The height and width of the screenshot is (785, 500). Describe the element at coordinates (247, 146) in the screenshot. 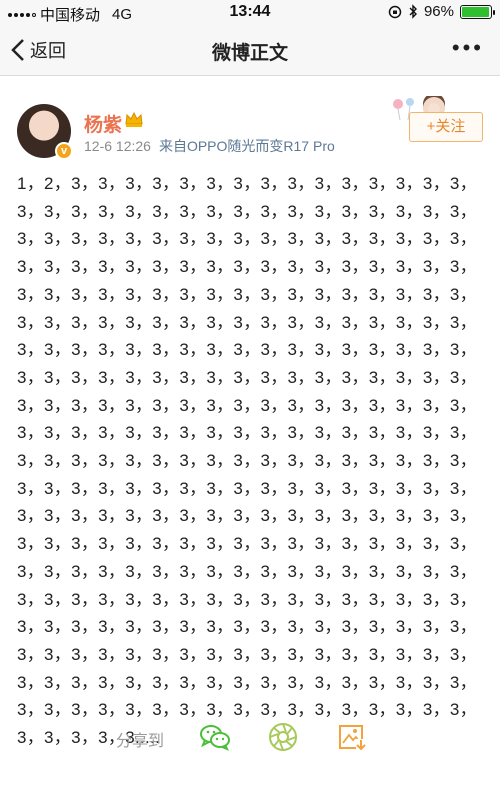

I see `post-source: 来自OPPO随光而变R17 Pro` at that location.